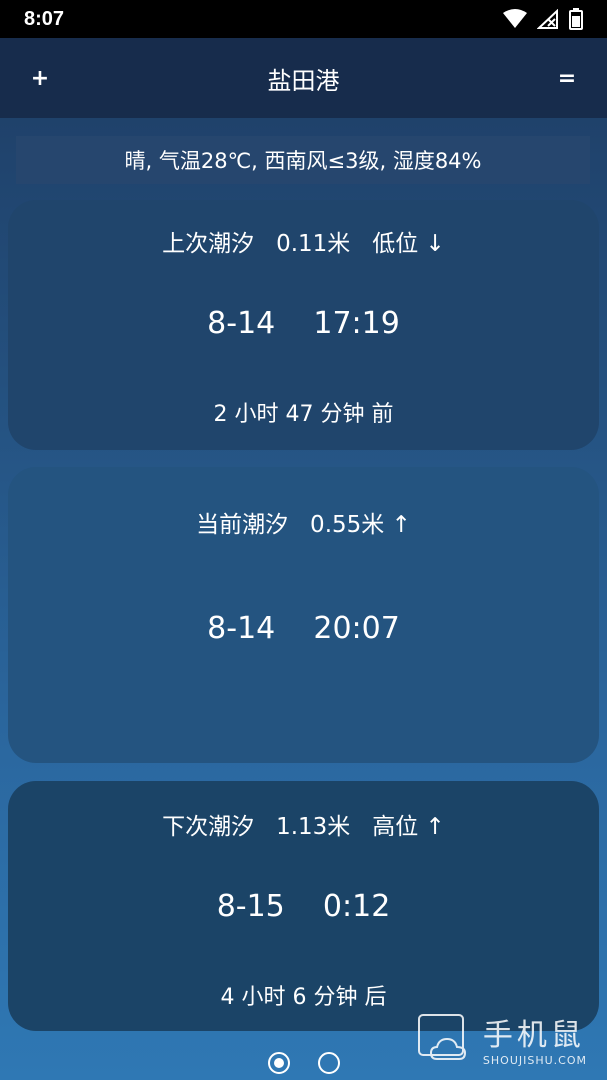  I want to click on watermark: 手机鼠 SHOUJISHU.COM, so click(502, 1038).